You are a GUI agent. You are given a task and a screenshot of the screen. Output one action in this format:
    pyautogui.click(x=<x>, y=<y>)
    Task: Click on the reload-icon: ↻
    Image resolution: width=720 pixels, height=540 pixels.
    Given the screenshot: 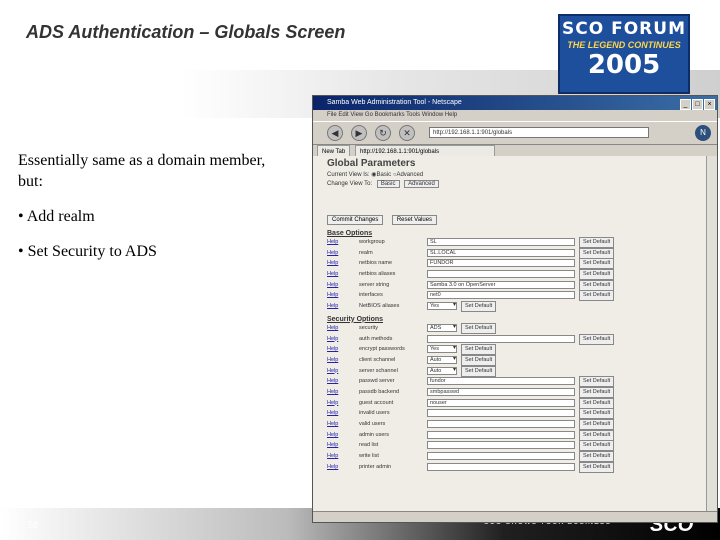 What is the action you would take?
    pyautogui.click(x=383, y=133)
    